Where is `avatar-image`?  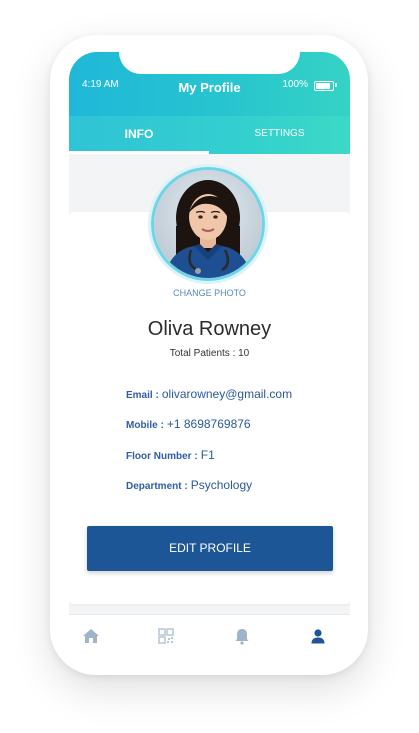 avatar-image is located at coordinates (208, 224).